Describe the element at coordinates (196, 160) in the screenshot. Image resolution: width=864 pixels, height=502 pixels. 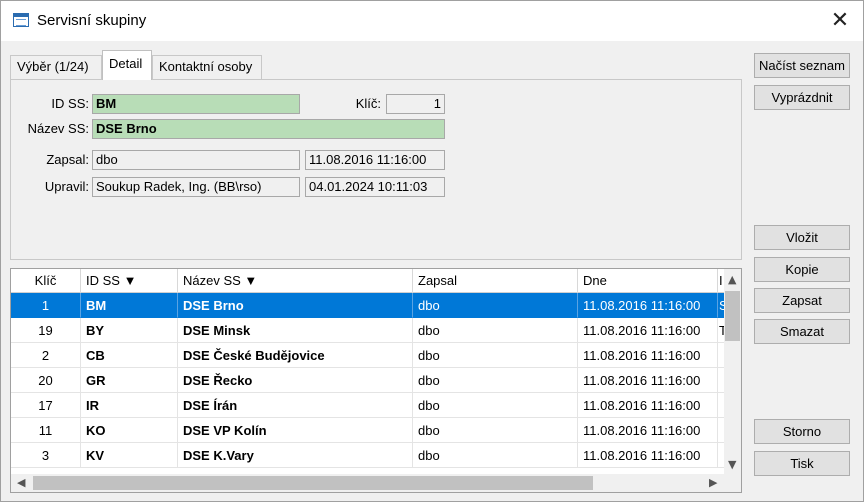
I see `zapsal-field: dbo` at that location.